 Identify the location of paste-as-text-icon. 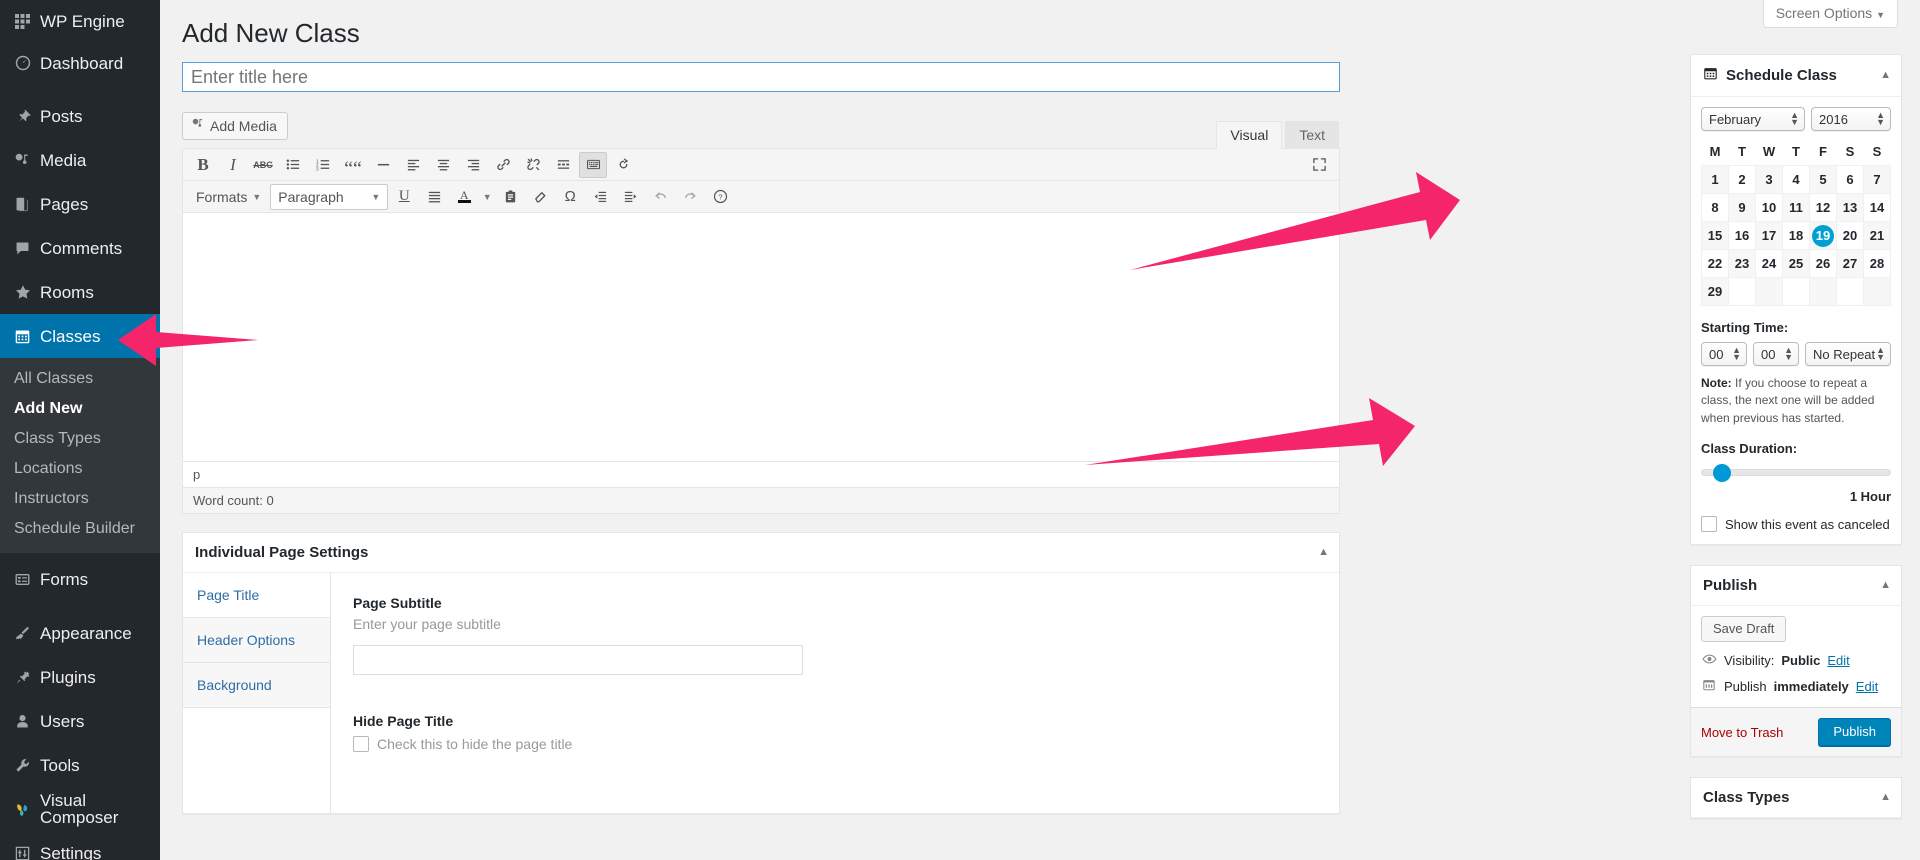
(510, 197).